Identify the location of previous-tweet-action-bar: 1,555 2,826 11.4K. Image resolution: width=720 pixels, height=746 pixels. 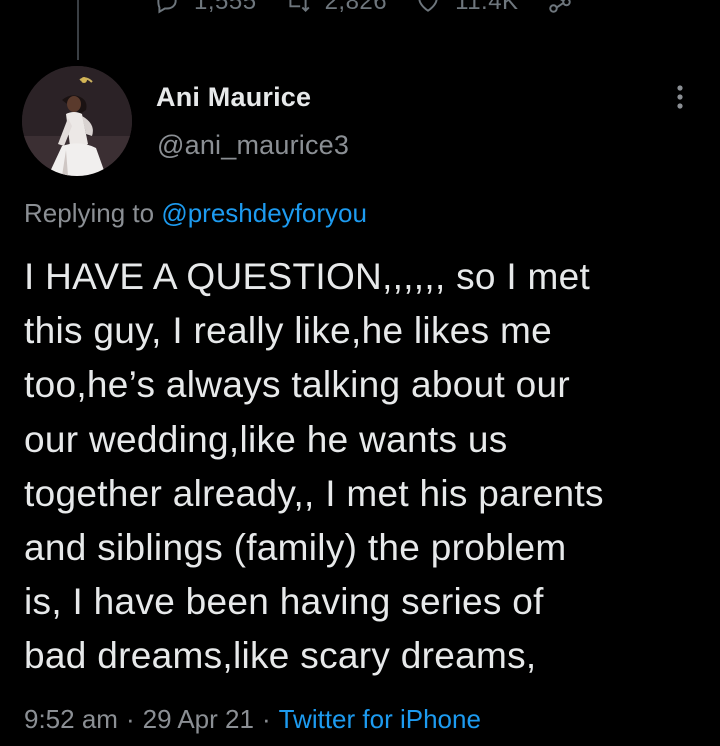
(384, 9).